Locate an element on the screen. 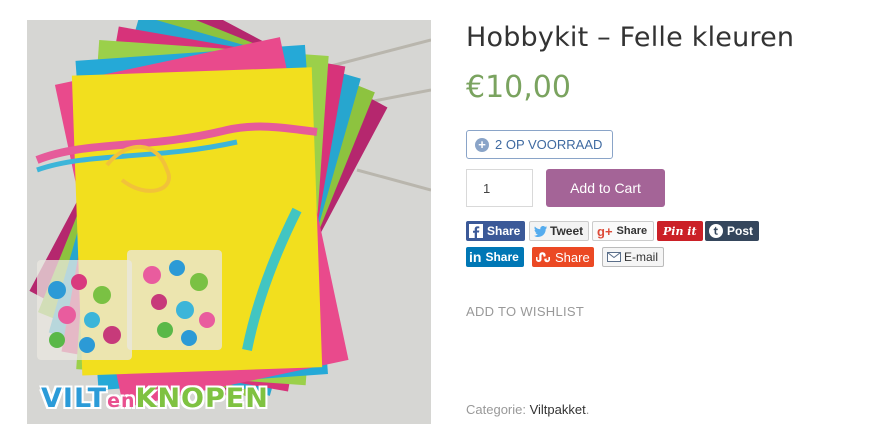 The width and height of the screenshot is (873, 442). facebook-share-button: Share is located at coordinates (496, 231).